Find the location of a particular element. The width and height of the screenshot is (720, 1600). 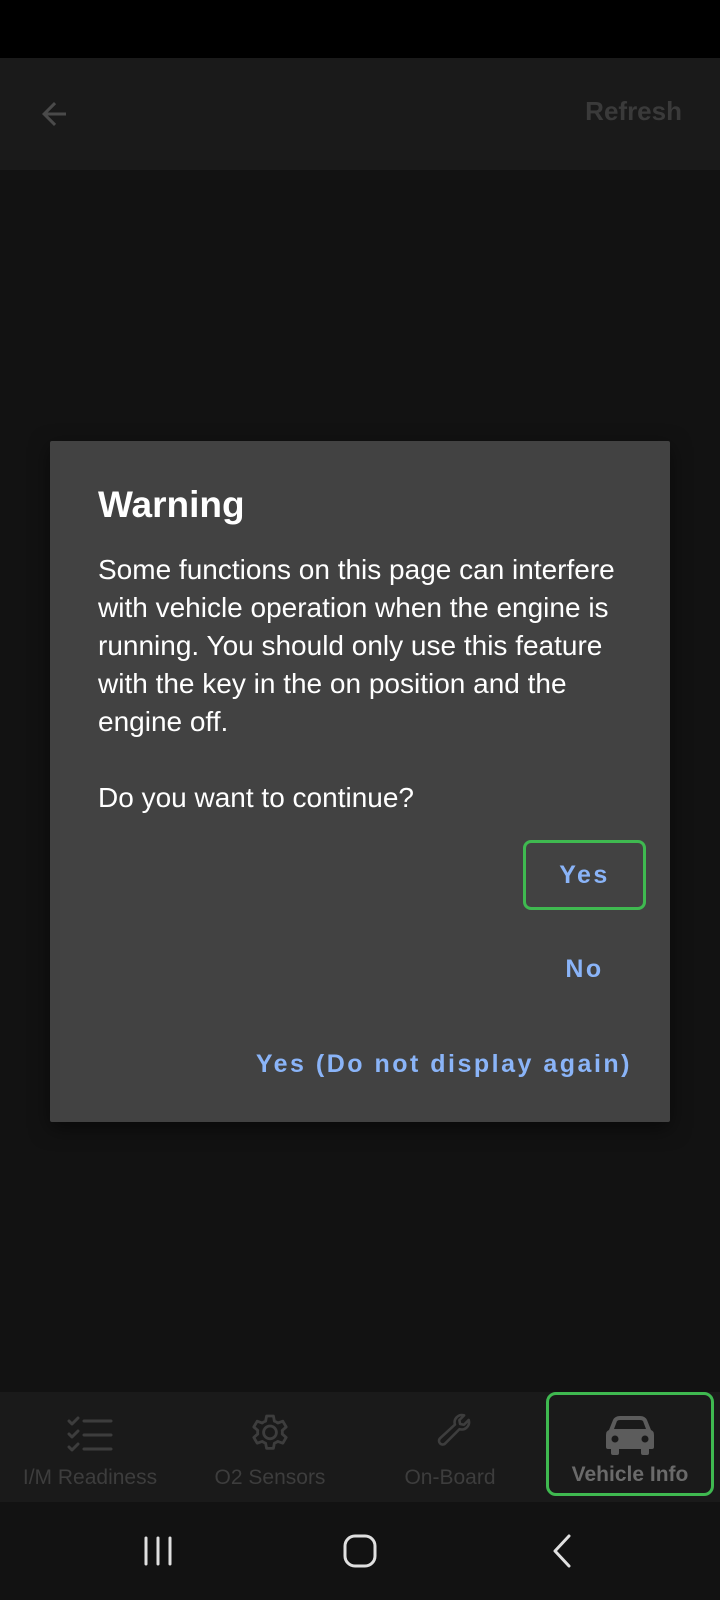

back-chevron-icon is located at coordinates (562, 1551).